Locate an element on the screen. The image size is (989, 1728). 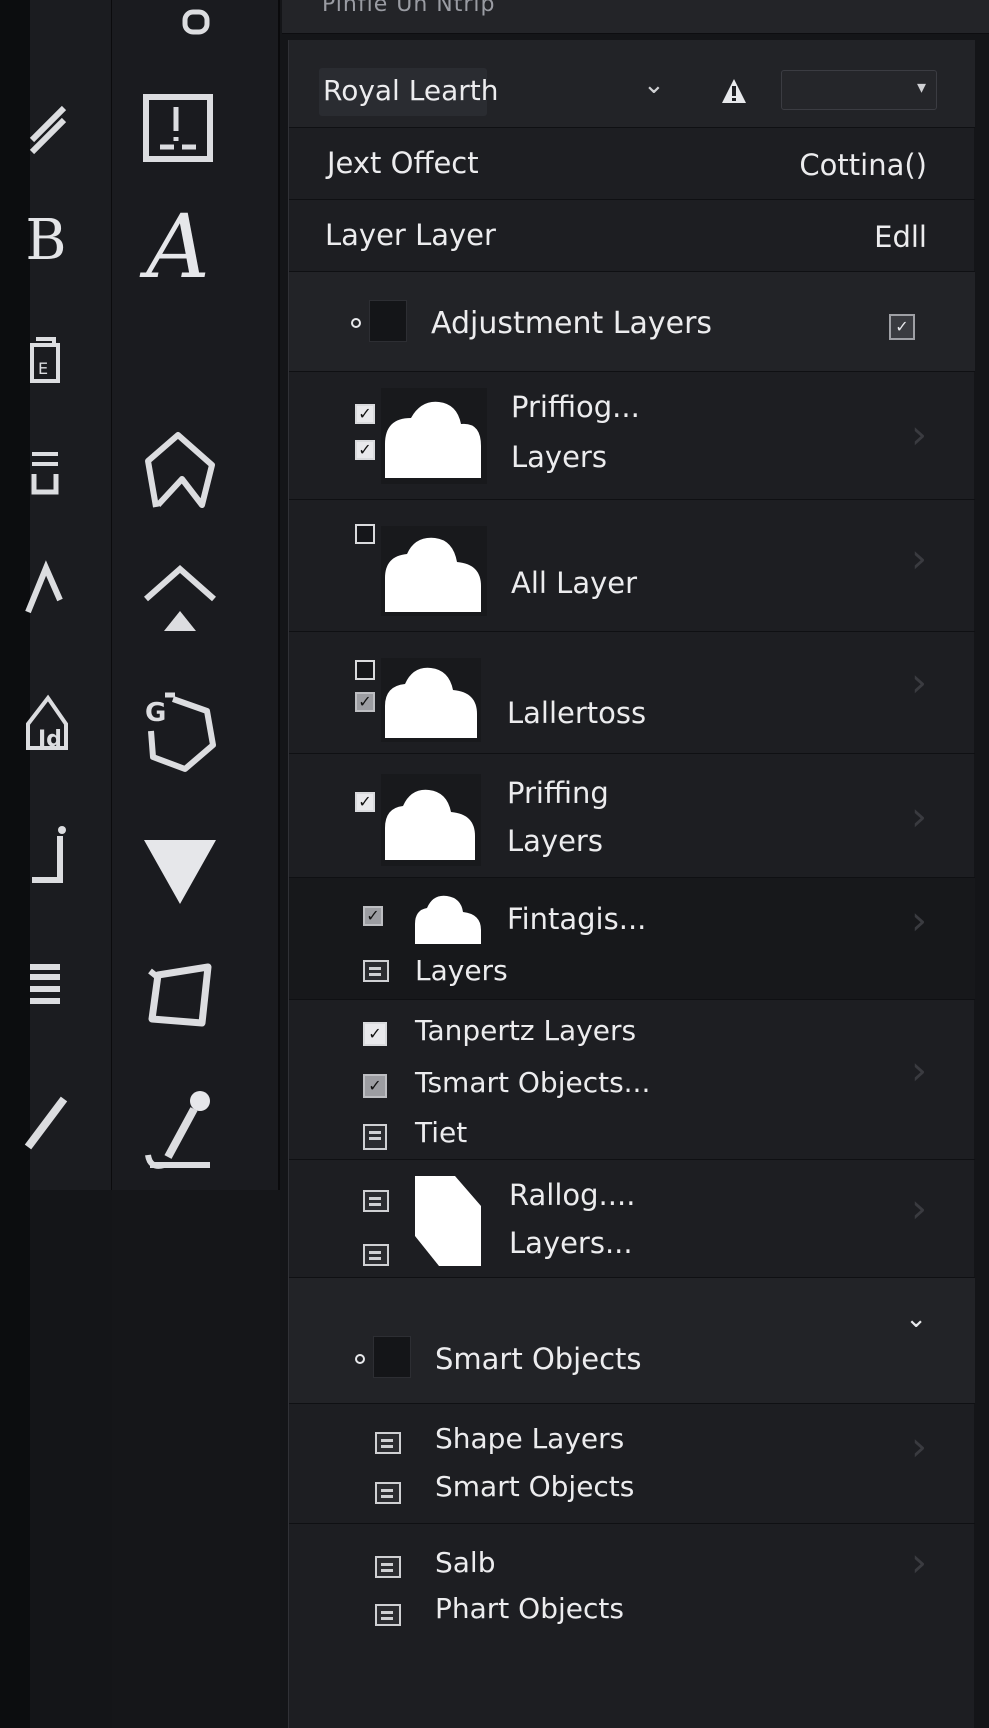
slash-tool-icon is located at coordinates (48, 126).